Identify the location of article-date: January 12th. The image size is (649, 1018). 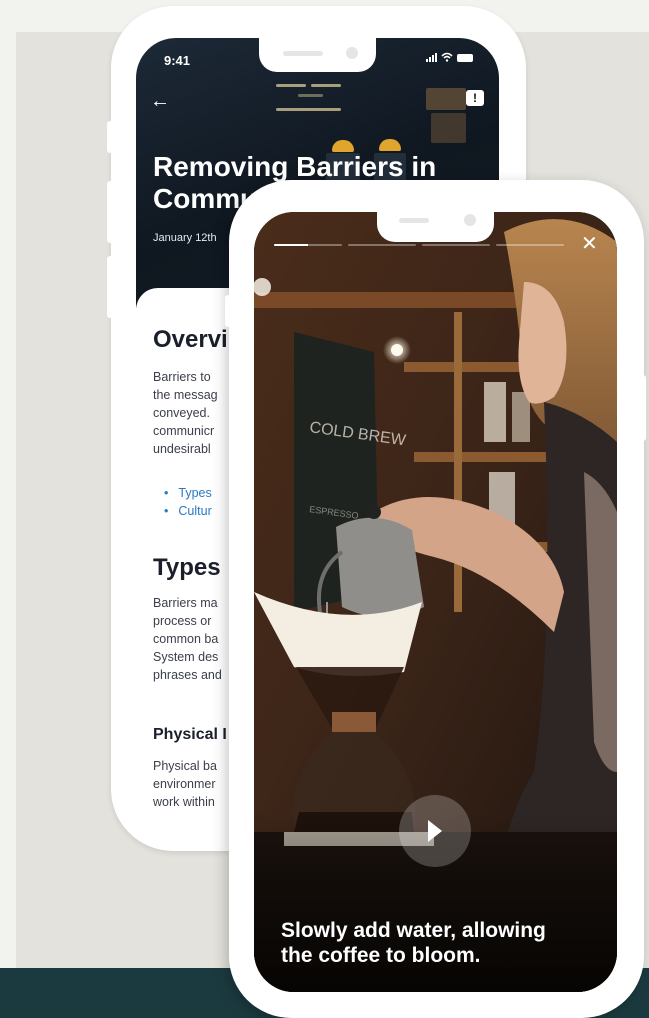
(185, 238).